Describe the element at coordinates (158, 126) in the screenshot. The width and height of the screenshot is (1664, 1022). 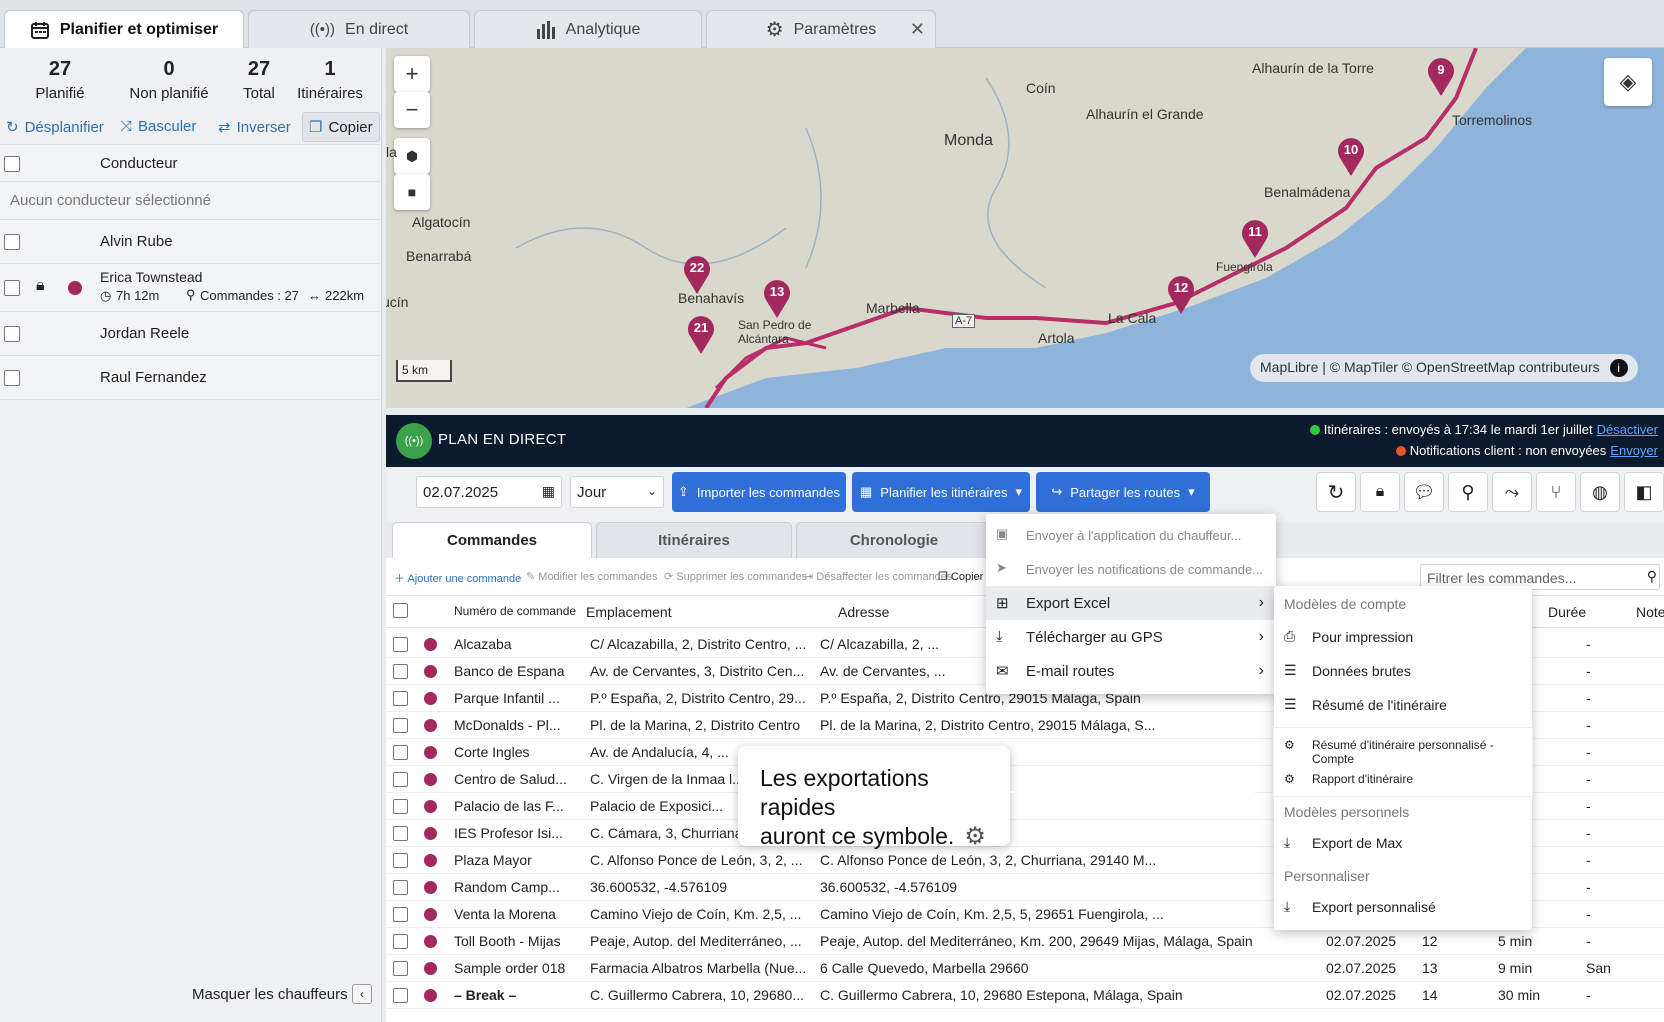
I see `toggle-button: ⤨ Basculer` at that location.